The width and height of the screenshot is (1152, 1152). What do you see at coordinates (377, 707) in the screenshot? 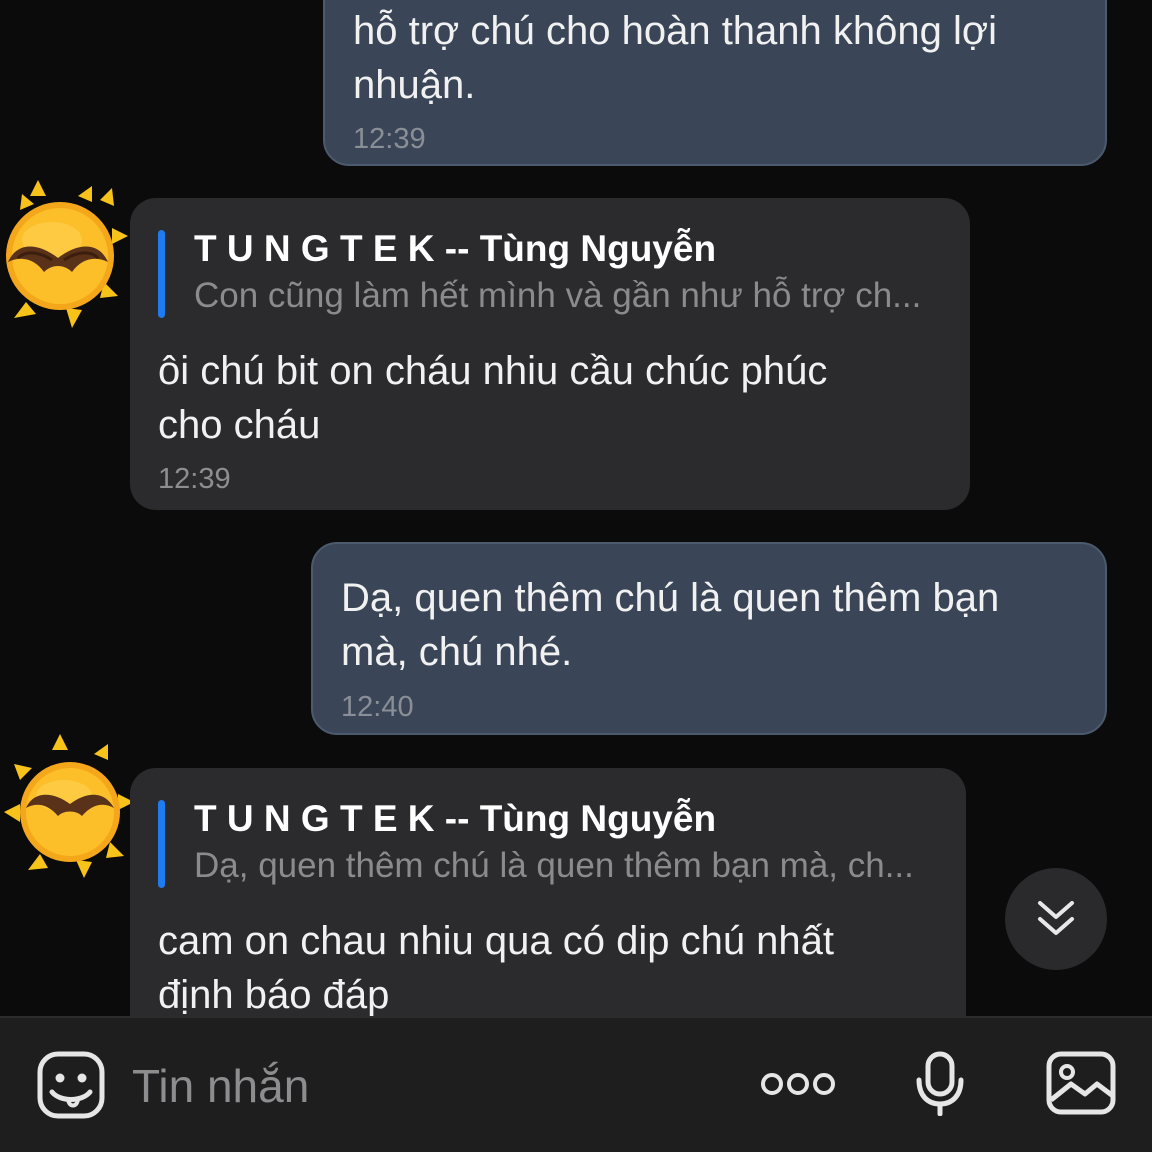
I see `message-time: 12:40` at bounding box center [377, 707].